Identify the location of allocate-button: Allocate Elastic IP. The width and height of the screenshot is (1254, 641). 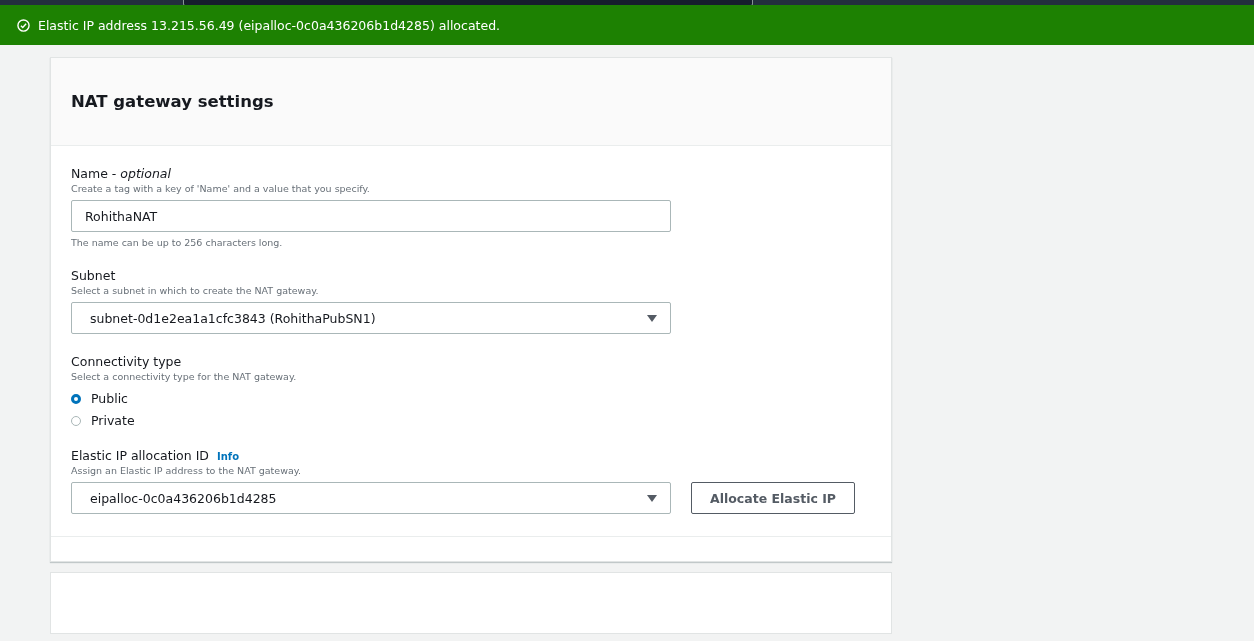
(773, 498).